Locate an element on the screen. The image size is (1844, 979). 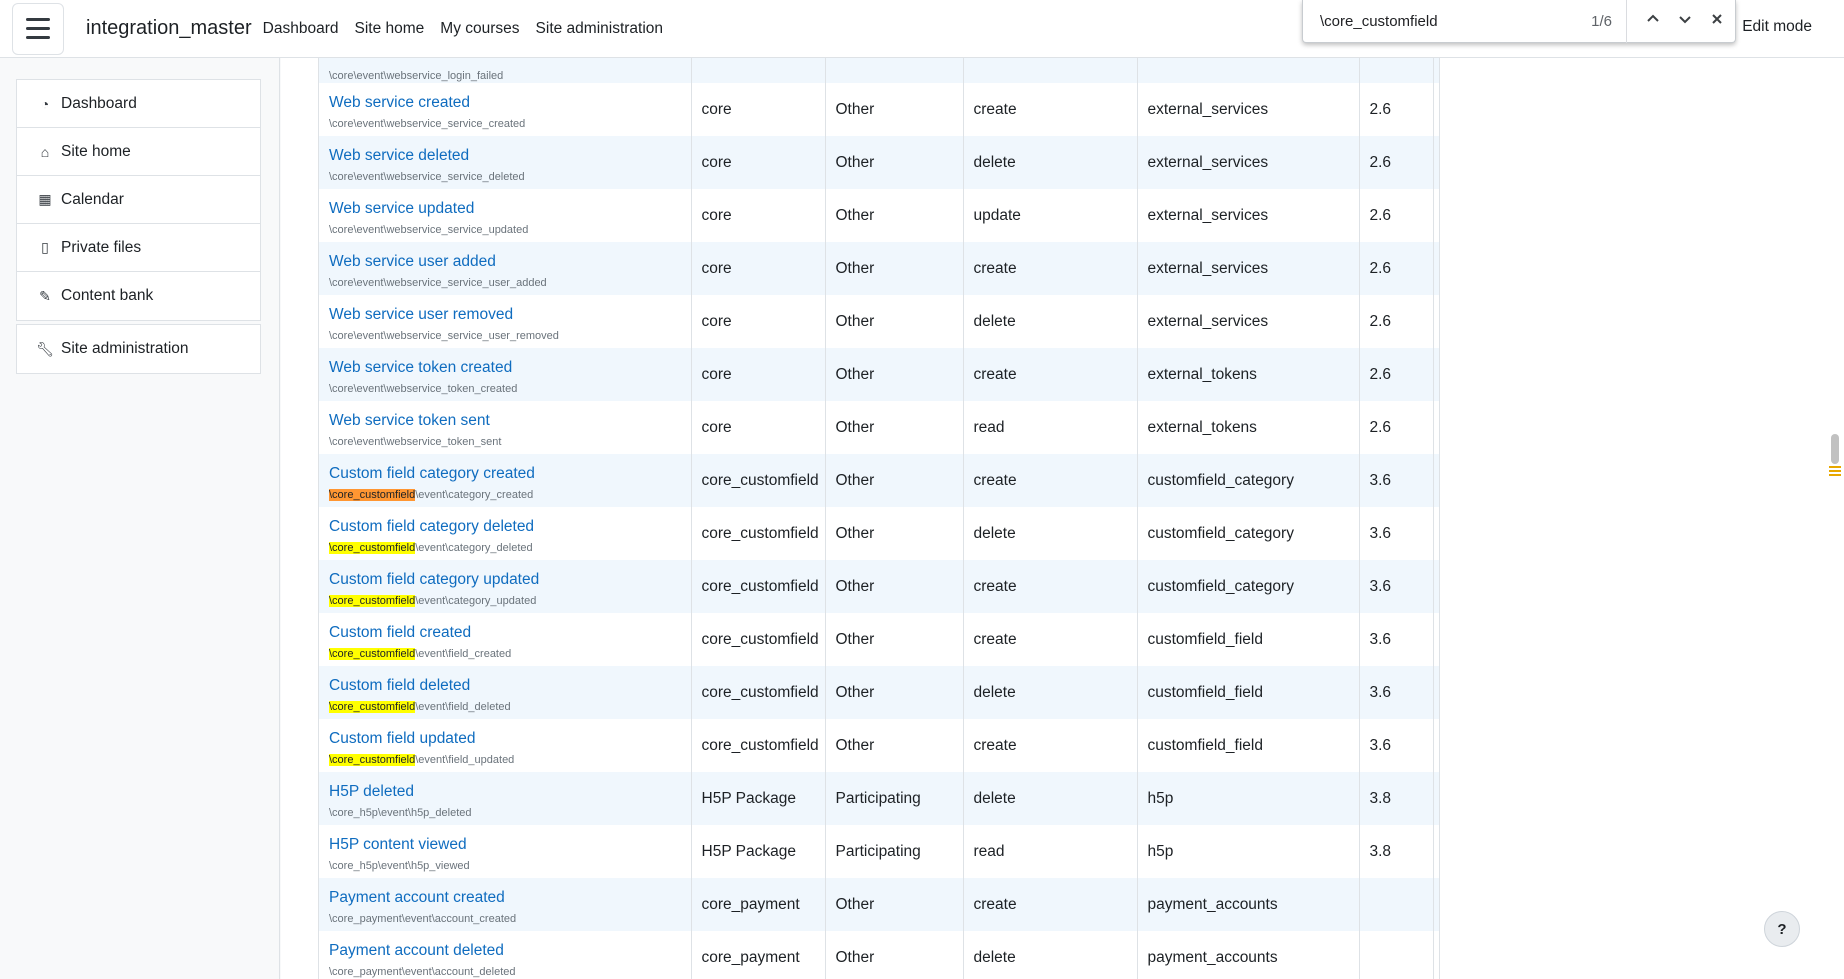
event-name-link: H5P deleted is located at coordinates (505, 791).